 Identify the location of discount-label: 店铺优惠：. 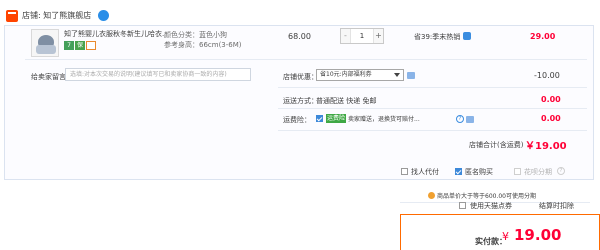
(300, 77).